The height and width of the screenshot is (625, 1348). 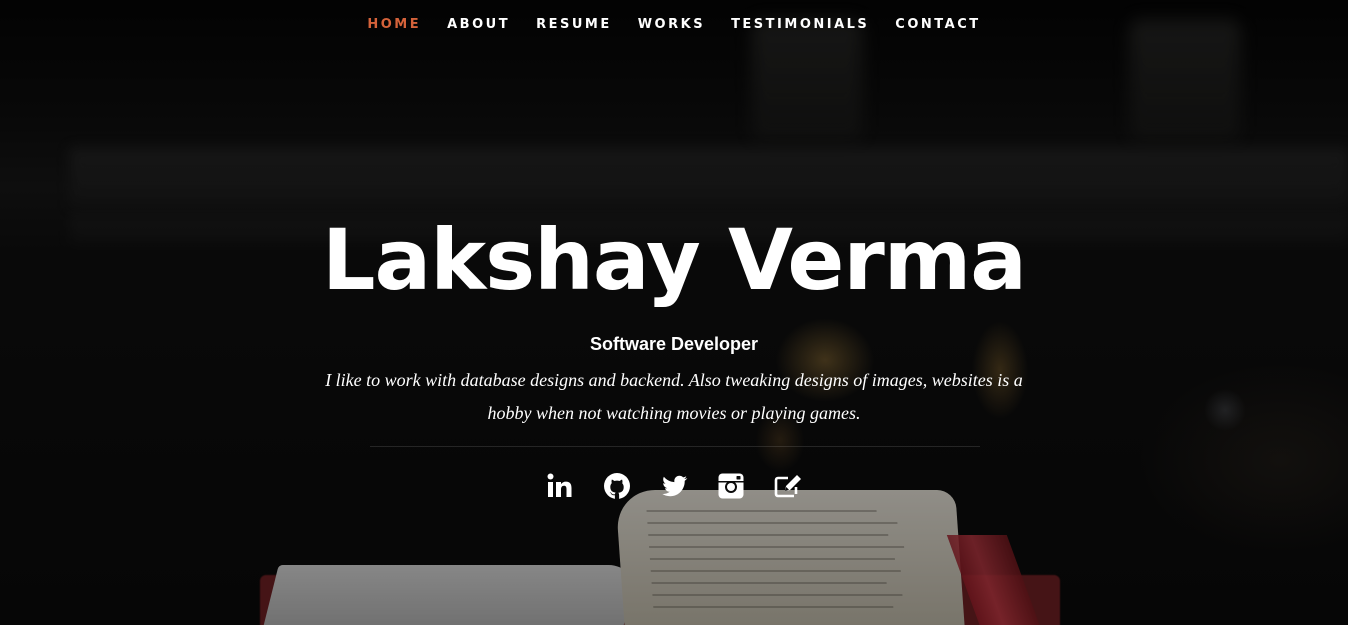 I want to click on nav-works: WORKS, so click(x=671, y=25).